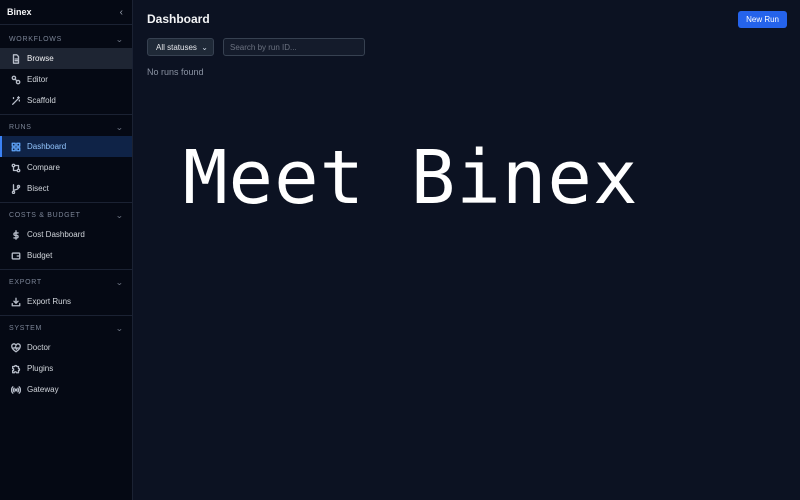 The width and height of the screenshot is (800, 500). I want to click on sidebar-item-label: Browse, so click(40, 58).